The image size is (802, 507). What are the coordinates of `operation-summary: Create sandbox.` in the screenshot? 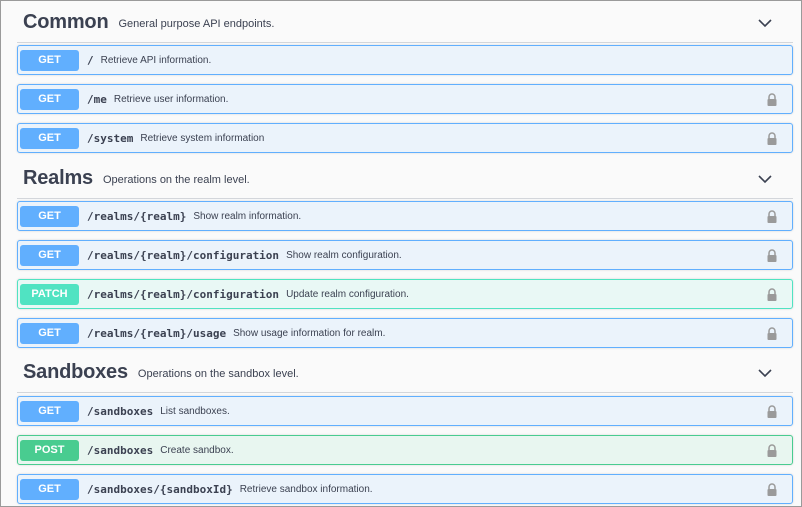 It's located at (197, 450).